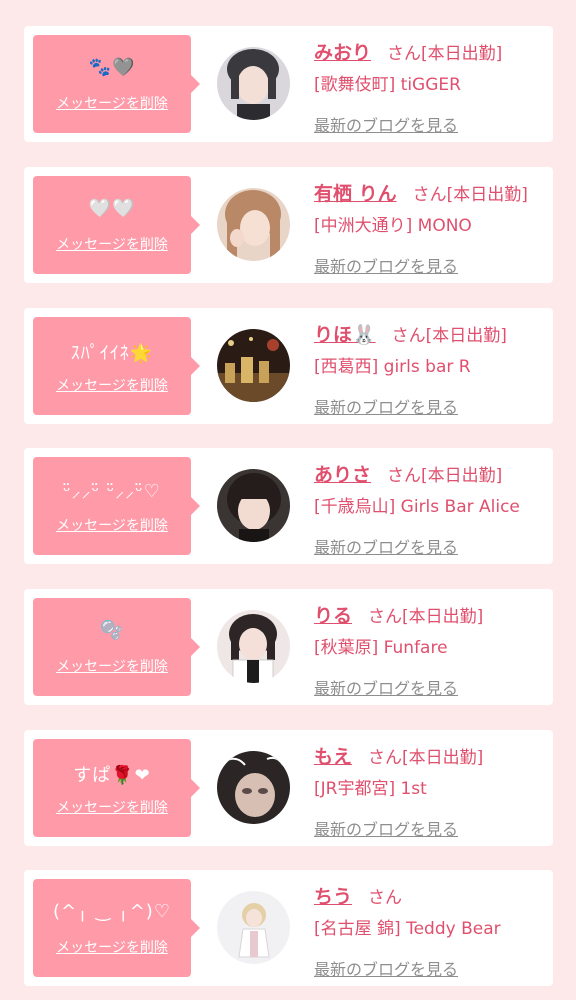 This screenshot has width=576, height=1000. I want to click on cast-name-link: みおり, so click(342, 51).